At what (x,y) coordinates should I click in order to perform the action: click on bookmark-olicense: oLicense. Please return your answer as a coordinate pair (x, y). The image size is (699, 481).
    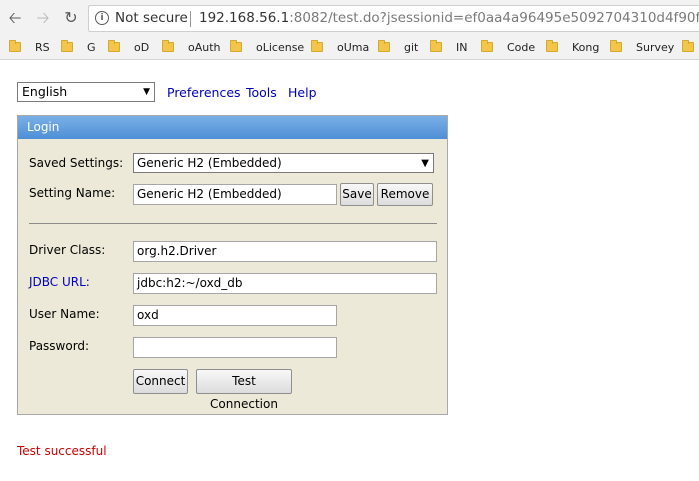
    Looking at the image, I should click on (267, 48).